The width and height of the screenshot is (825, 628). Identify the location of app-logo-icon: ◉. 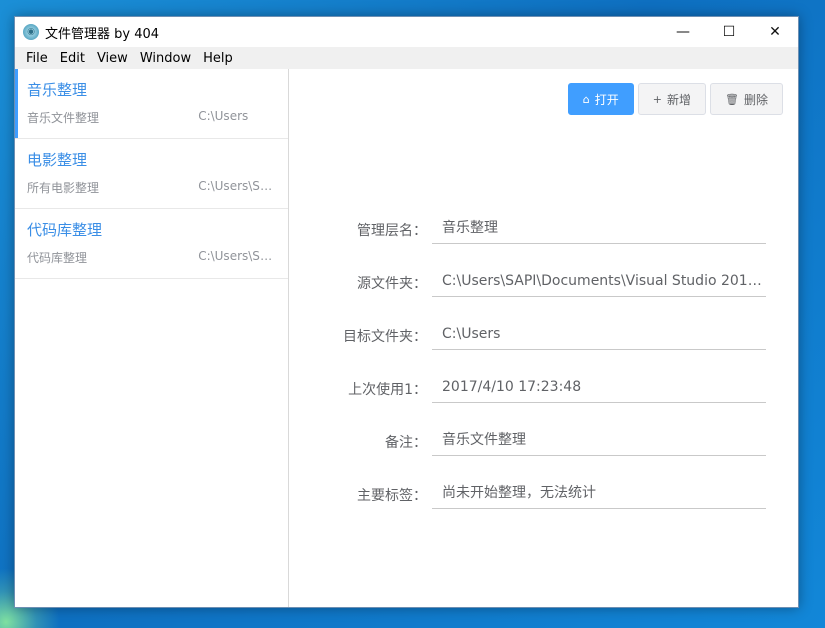
(31, 32).